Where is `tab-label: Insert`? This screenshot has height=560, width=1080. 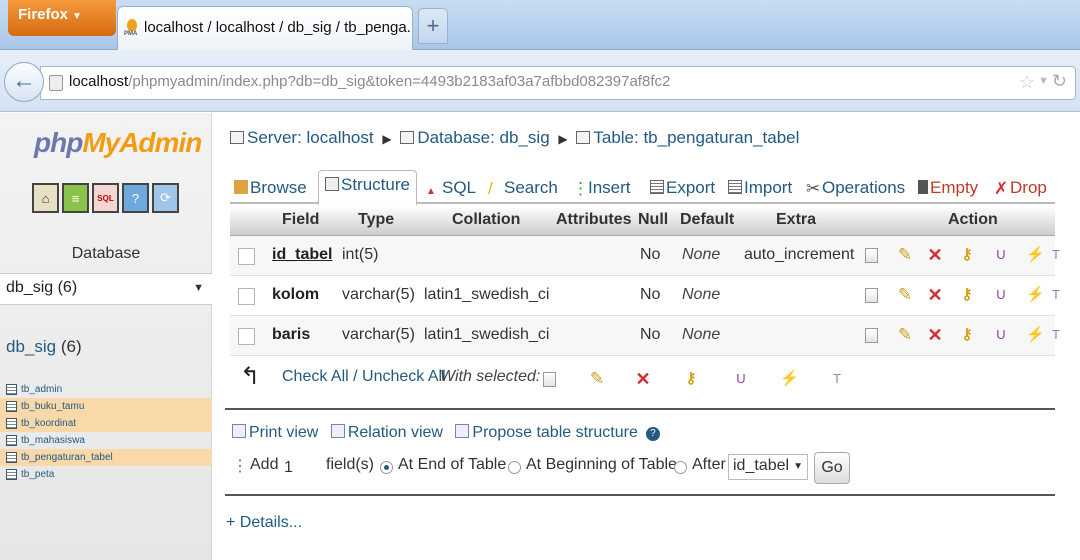 tab-label: Insert is located at coordinates (609, 187).